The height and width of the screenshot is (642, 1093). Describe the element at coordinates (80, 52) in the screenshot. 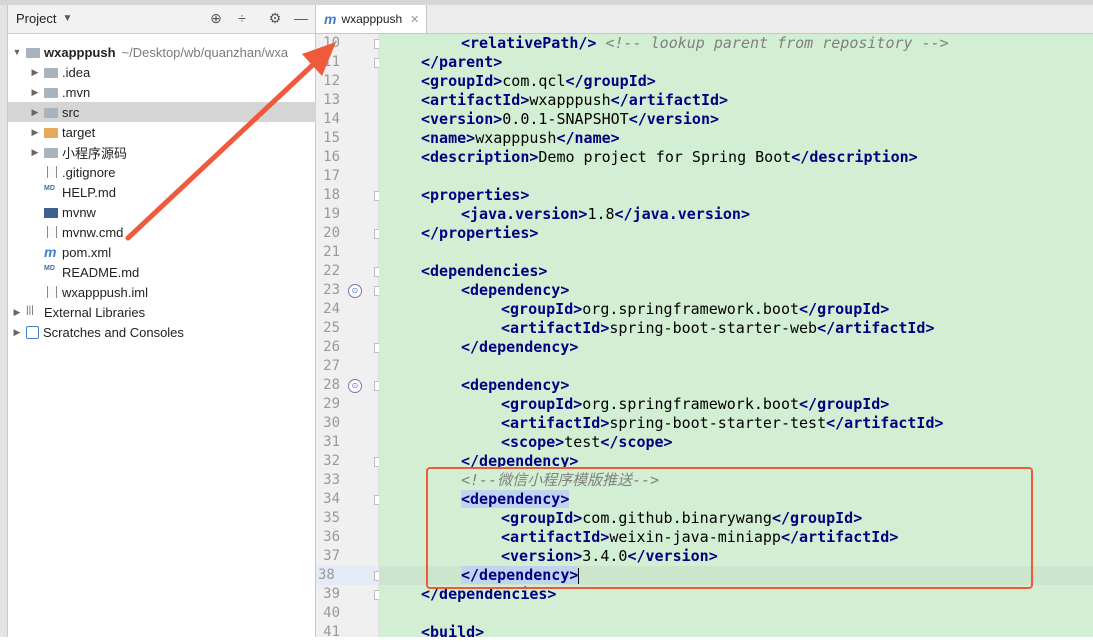

I see `tree-item-label: wxapppush` at that location.